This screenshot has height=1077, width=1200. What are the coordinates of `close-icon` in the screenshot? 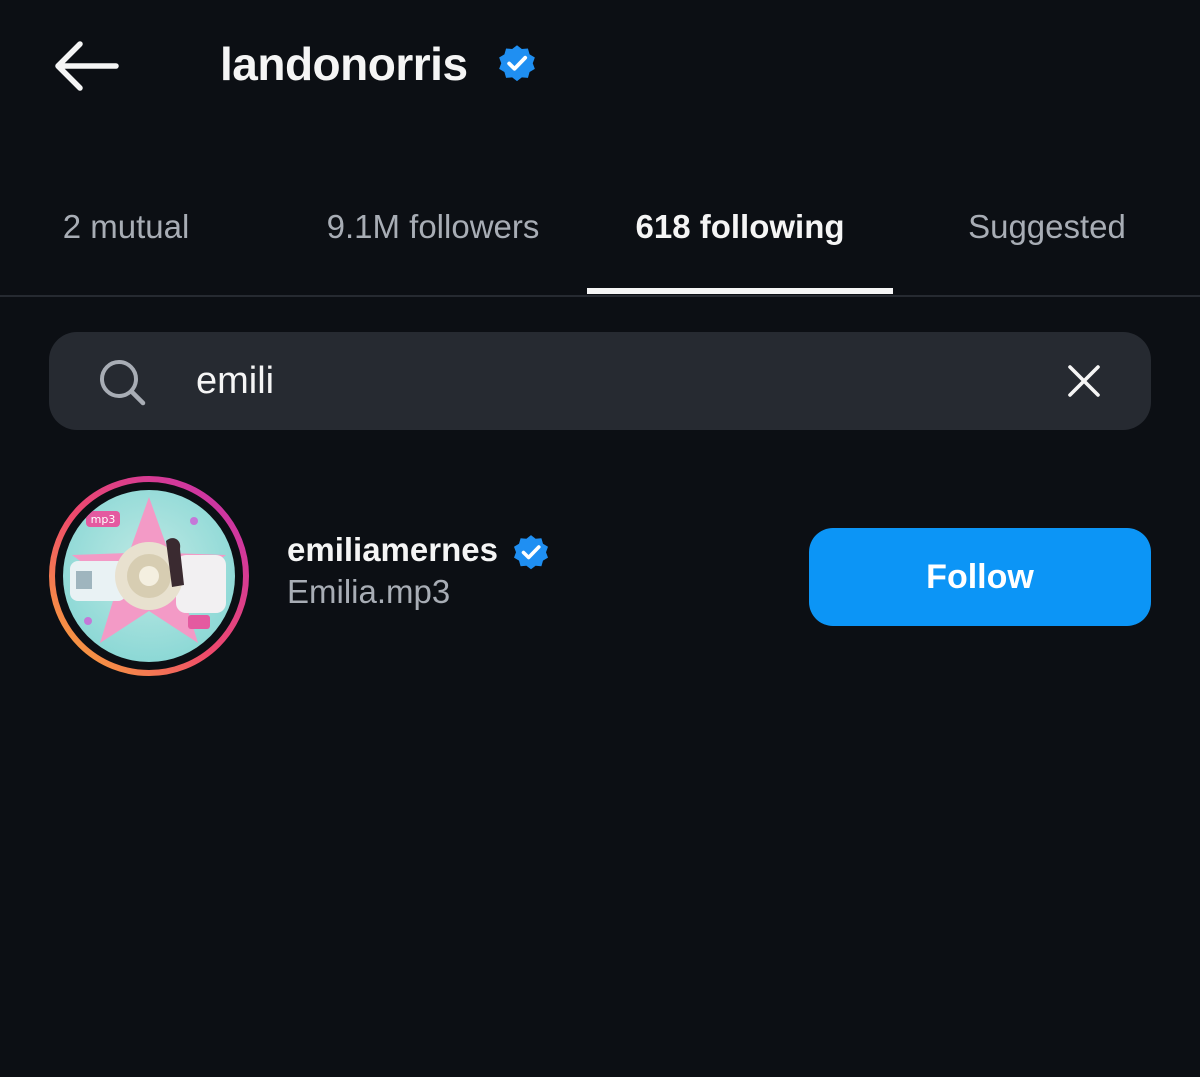 It's located at (1084, 381).